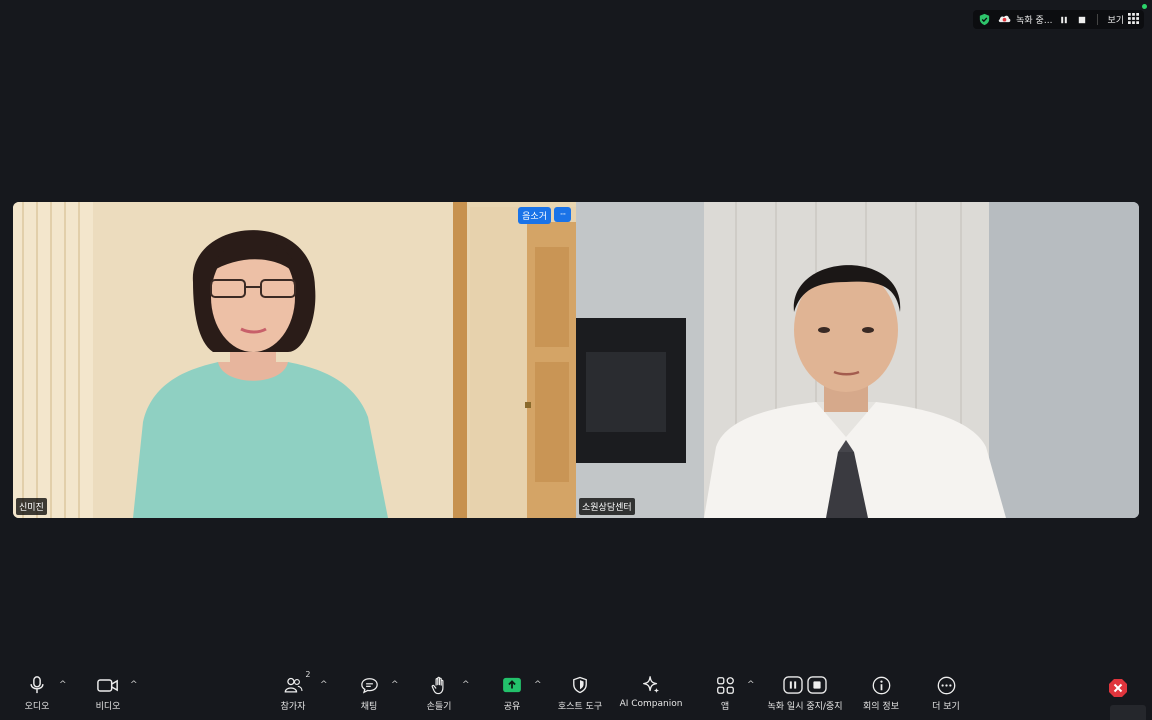  What do you see at coordinates (1115, 21) in the screenshot?
I see `view-label: 보기` at bounding box center [1115, 21].